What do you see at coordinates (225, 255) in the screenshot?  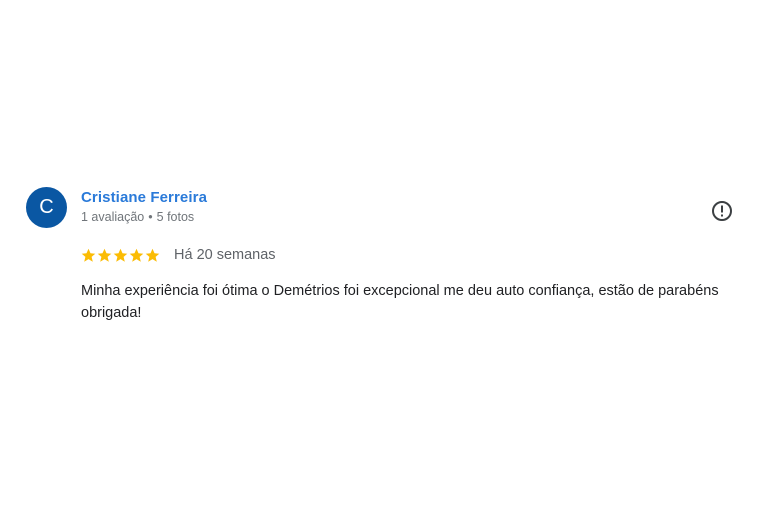 I see `review-date: Há 20 semanas` at bounding box center [225, 255].